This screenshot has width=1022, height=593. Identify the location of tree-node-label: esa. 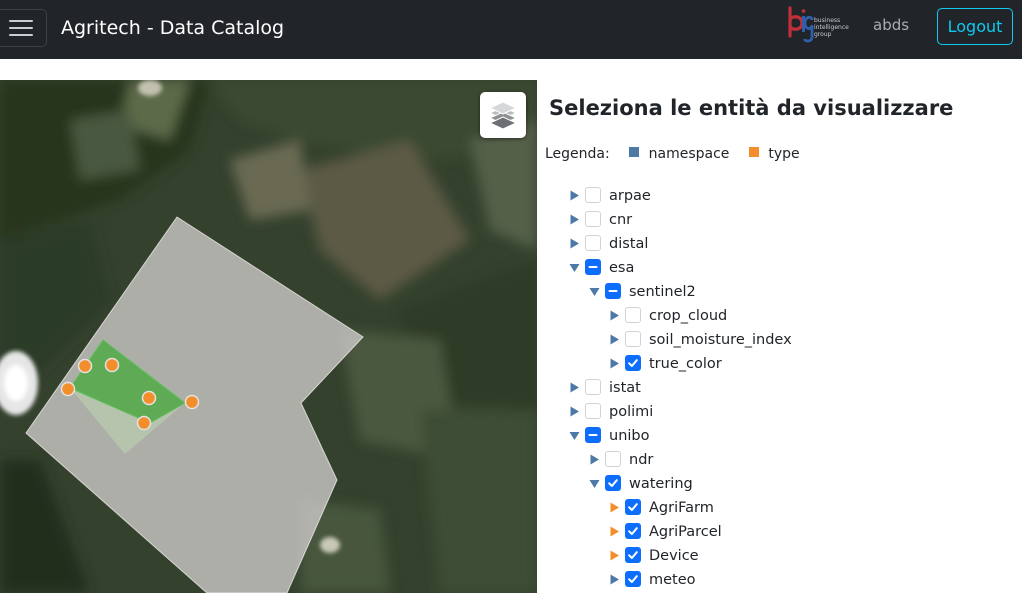
(622, 268).